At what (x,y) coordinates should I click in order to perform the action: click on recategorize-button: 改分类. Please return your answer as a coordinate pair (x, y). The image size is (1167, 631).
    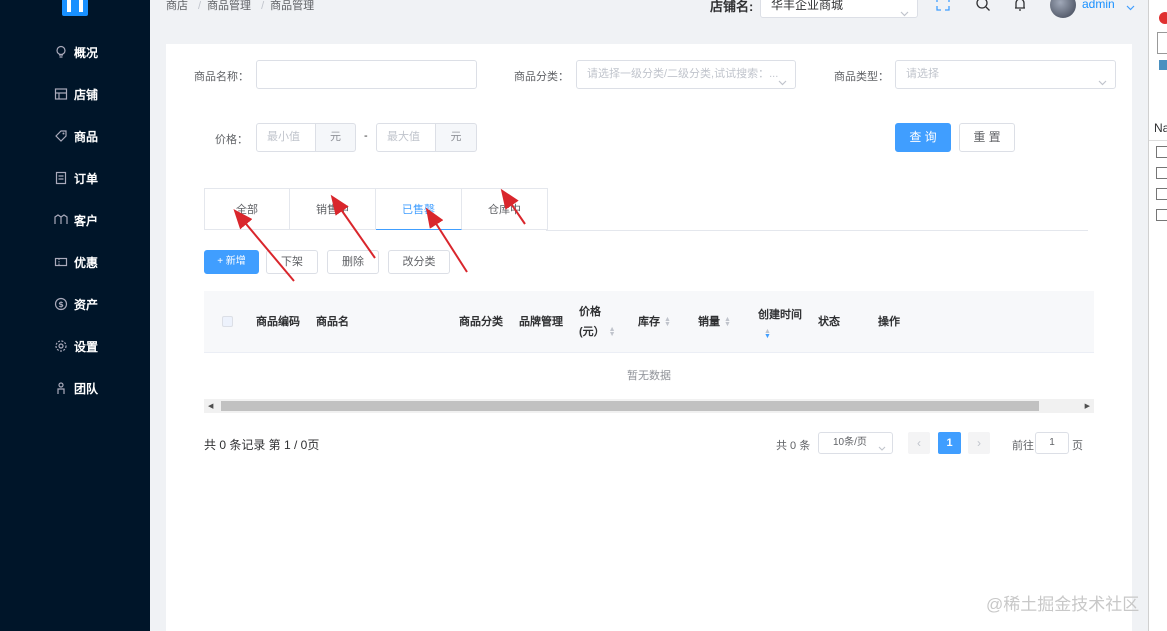
    Looking at the image, I should click on (419, 262).